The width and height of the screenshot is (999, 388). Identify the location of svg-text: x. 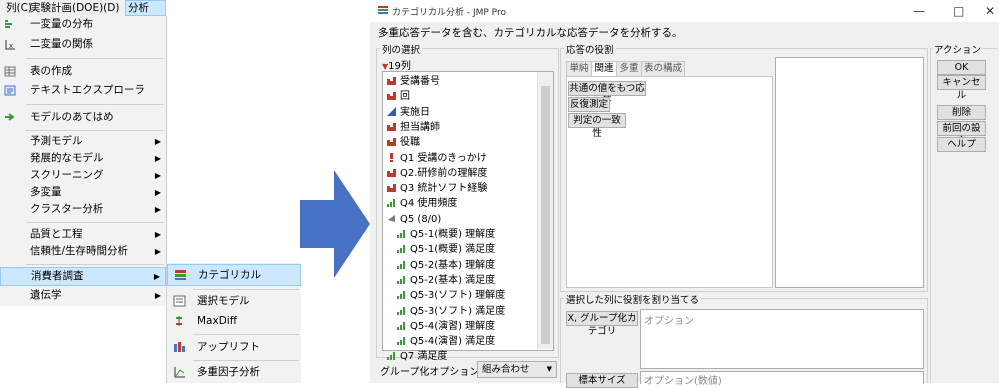
(11, 46).